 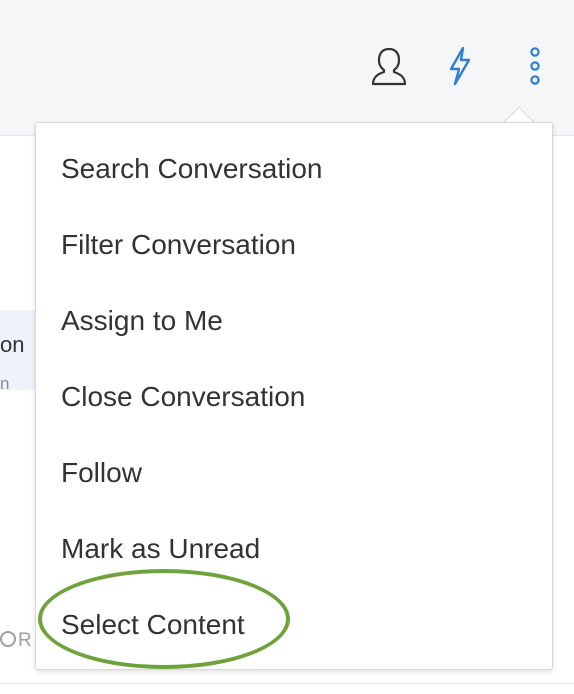 What do you see at coordinates (389, 66) in the screenshot?
I see `user-icon` at bounding box center [389, 66].